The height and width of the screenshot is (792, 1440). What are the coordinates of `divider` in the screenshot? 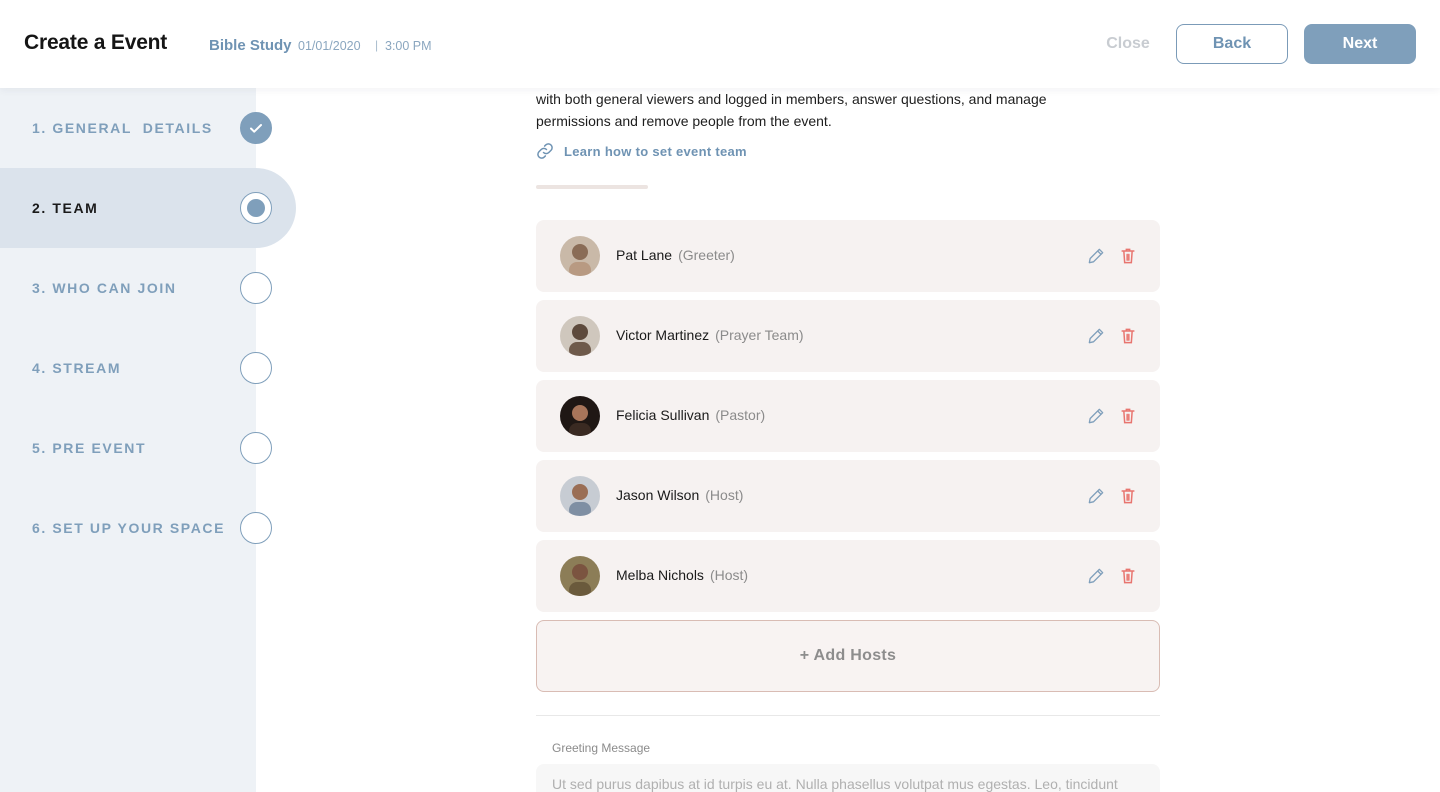 It's located at (848, 715).